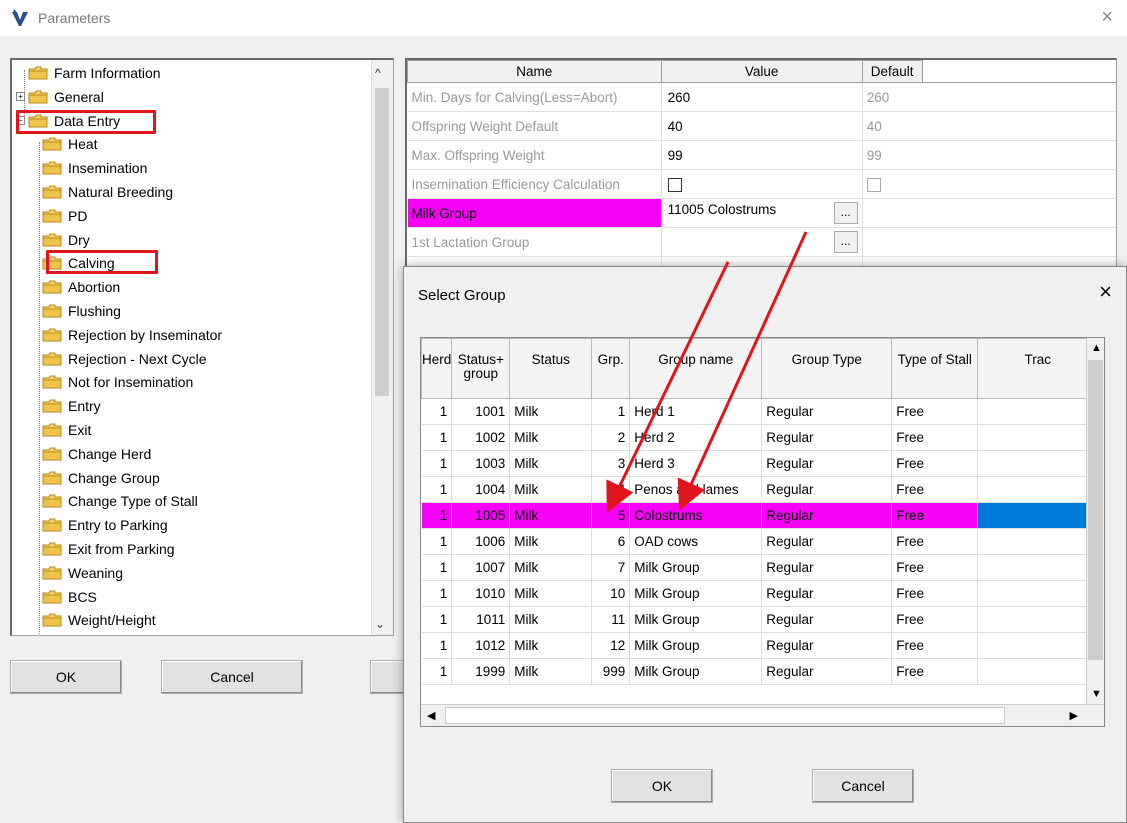 The image size is (1127, 823). What do you see at coordinates (611, 489) in the screenshot?
I see `table-cell: 4` at bounding box center [611, 489].